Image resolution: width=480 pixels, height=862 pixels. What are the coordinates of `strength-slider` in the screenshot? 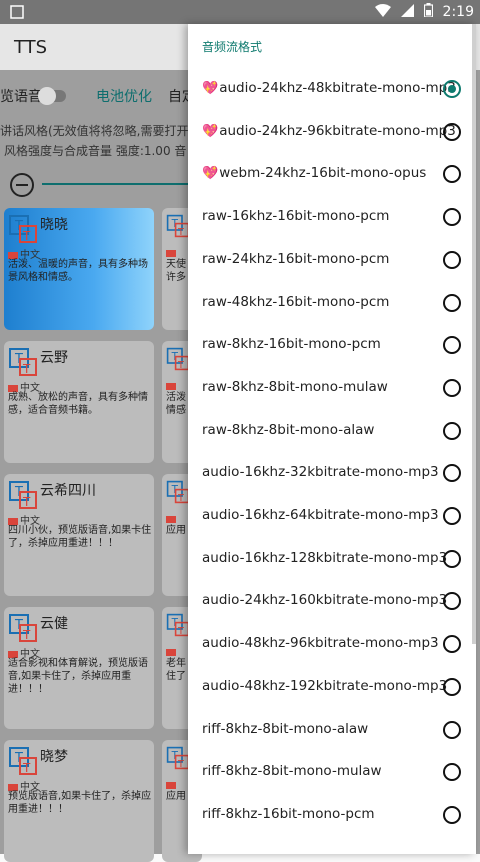 It's located at (117, 184).